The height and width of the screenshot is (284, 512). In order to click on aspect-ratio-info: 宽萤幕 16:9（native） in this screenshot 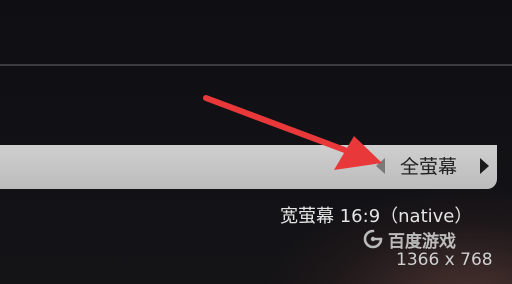, I will do `click(376, 216)`.